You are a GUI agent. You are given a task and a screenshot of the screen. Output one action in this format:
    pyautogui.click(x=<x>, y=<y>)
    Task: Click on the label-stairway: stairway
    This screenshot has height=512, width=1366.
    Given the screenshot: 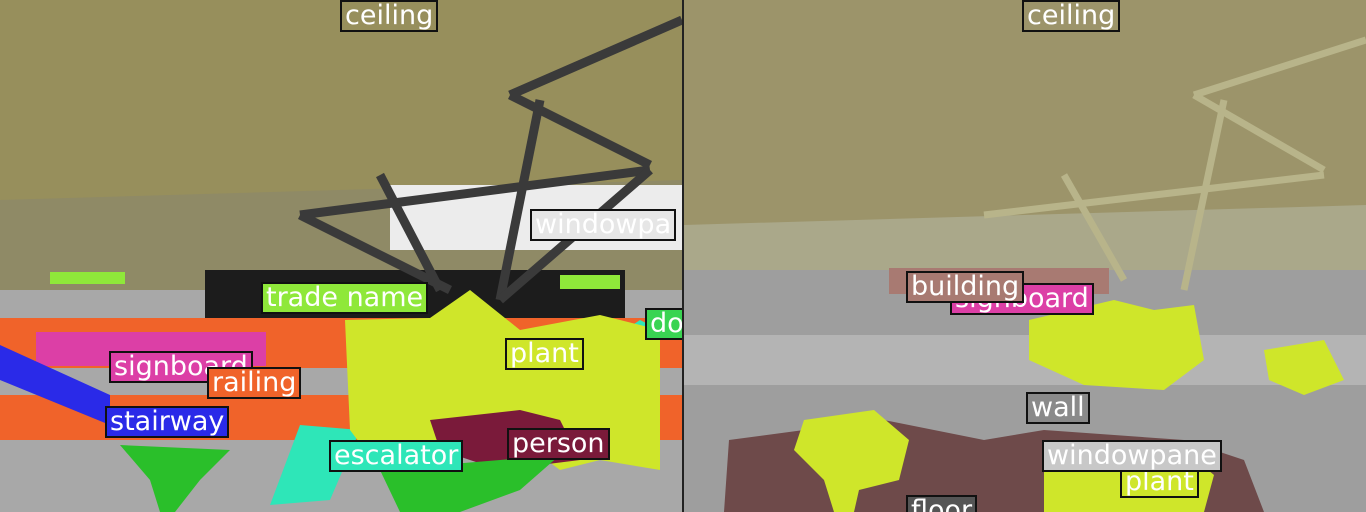 What is the action you would take?
    pyautogui.click(x=167, y=422)
    